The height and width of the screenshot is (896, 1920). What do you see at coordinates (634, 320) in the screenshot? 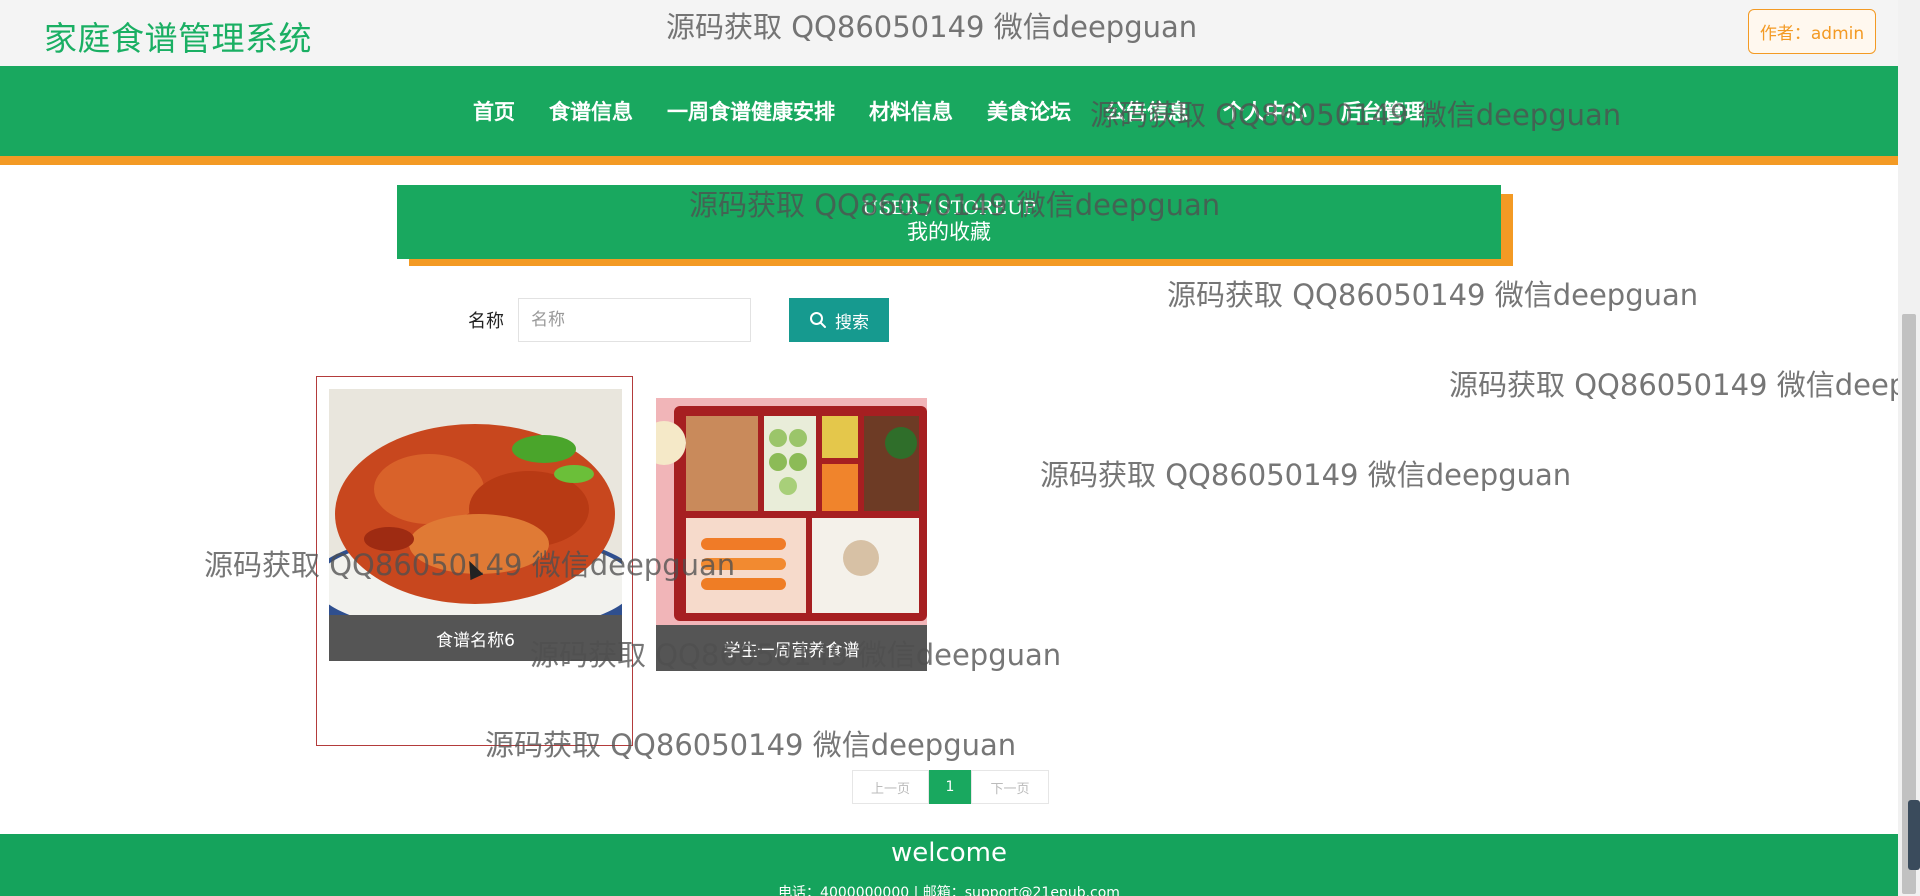
I see `search-input` at bounding box center [634, 320].